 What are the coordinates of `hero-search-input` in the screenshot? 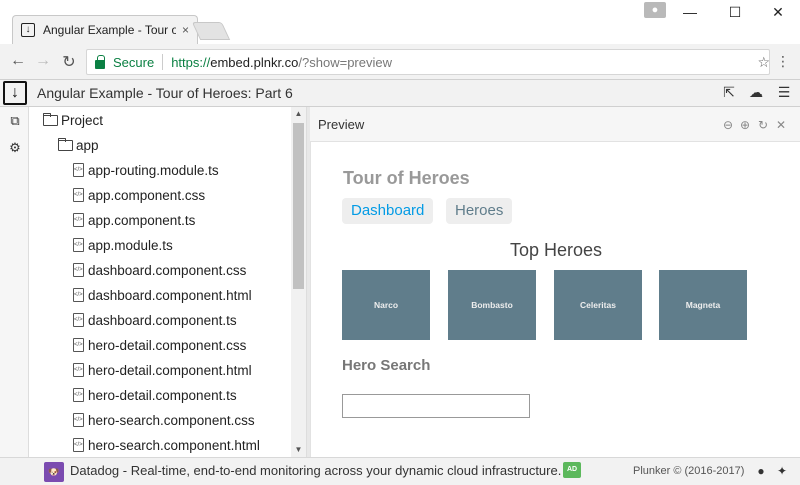 It's located at (436, 406).